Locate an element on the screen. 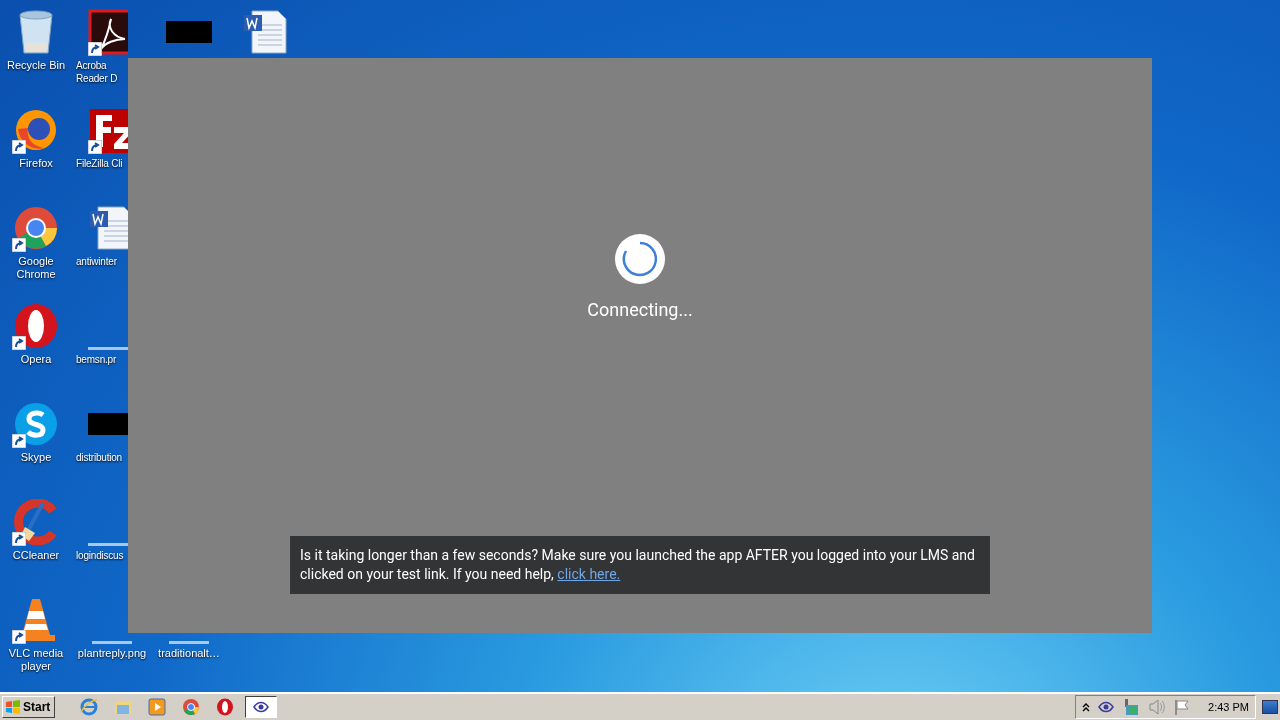 This screenshot has height=720, width=1280. clock: 2:43 PM is located at coordinates (1228, 707).